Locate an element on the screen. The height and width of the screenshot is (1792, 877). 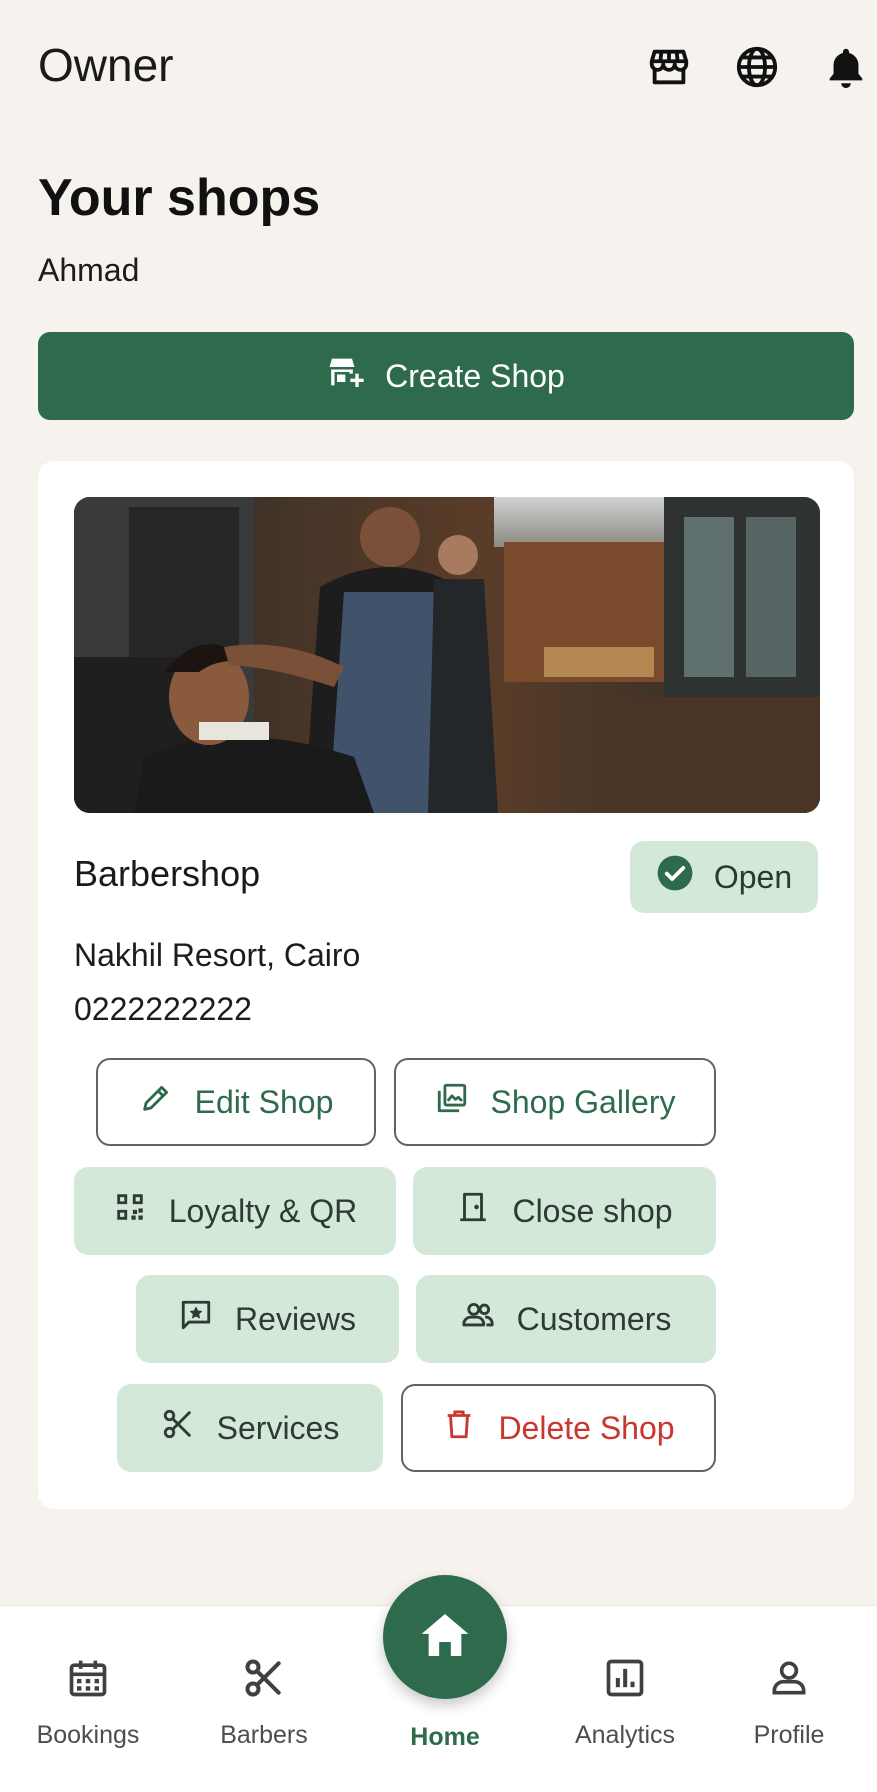
add-business-icon is located at coordinates (347, 376).